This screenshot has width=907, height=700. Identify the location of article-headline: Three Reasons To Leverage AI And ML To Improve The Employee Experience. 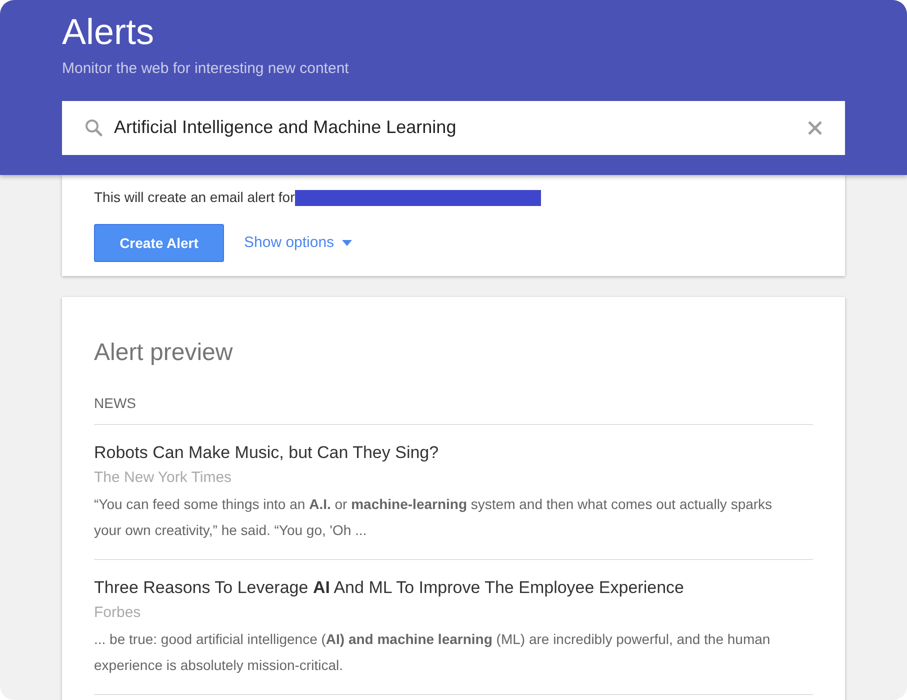
(453, 588).